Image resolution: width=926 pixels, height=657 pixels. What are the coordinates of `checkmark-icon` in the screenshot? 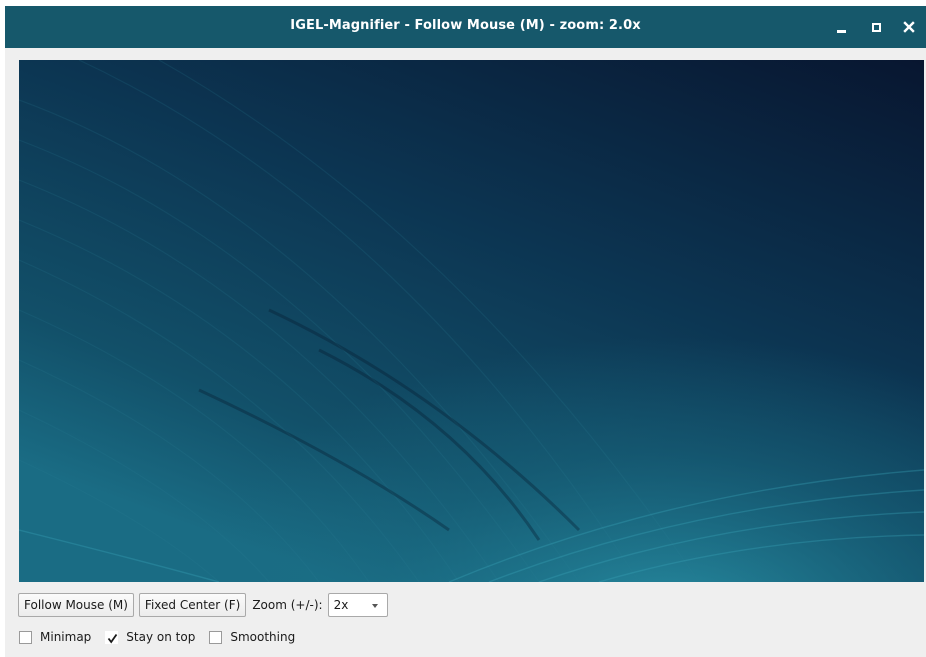 It's located at (113, 638).